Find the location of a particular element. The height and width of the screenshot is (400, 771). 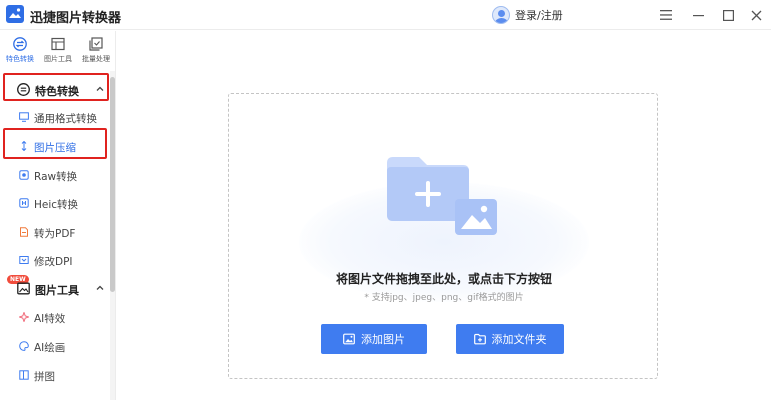

sidebar-item-to-pdf: 转为PDF is located at coordinates (55, 232).